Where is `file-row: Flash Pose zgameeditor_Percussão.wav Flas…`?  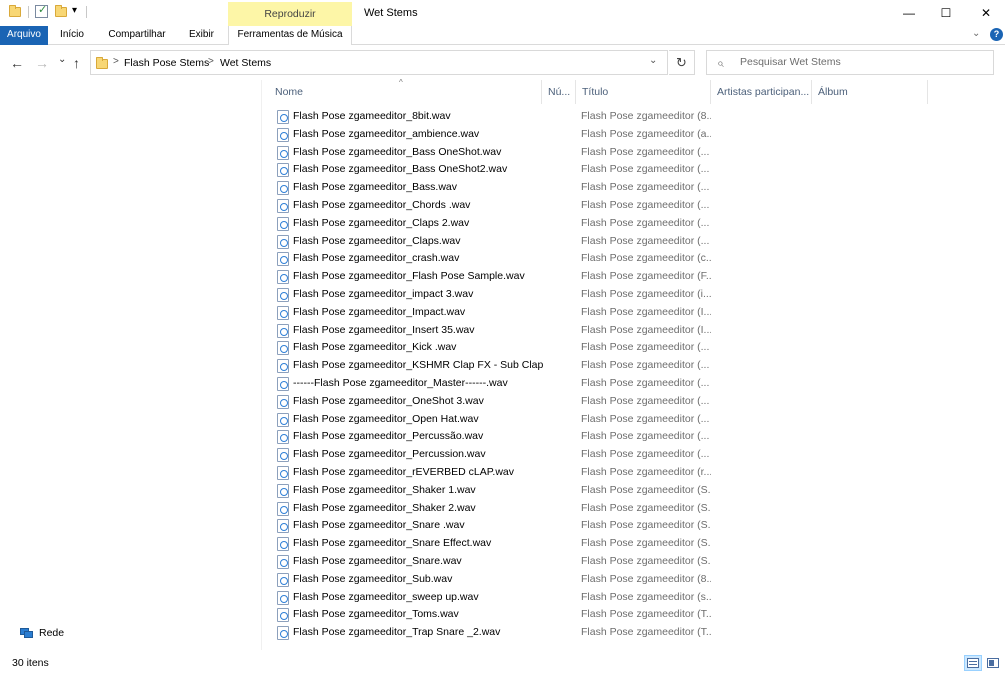
file-row: Flash Pose zgameeditor_Percussão.wav Flas… is located at coordinates (634, 437).